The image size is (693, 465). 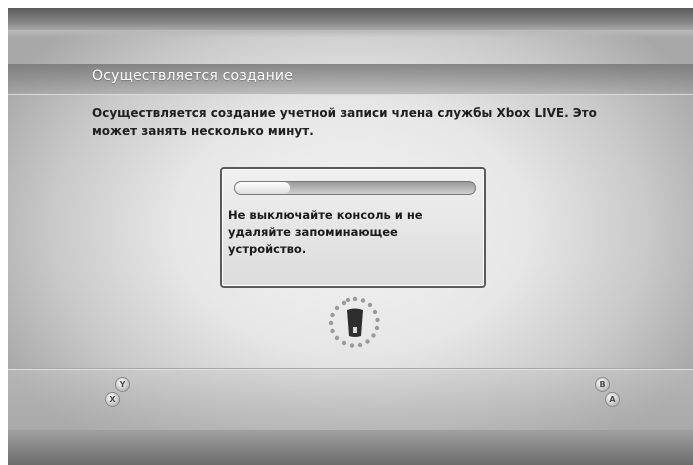 What do you see at coordinates (263, 188) in the screenshot?
I see `progress-bar-fill` at bounding box center [263, 188].